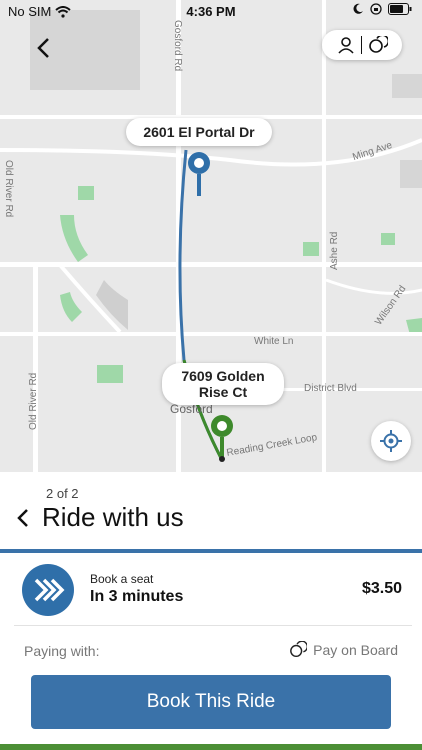 This screenshot has width=422, height=750. I want to click on service-logo, so click(48, 590).